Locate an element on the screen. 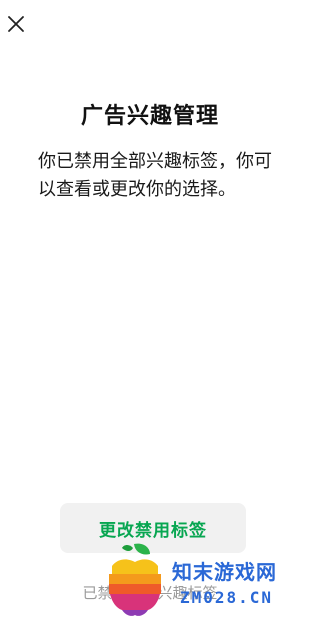  page-title: 广告兴趣管理 is located at coordinates (149, 116).